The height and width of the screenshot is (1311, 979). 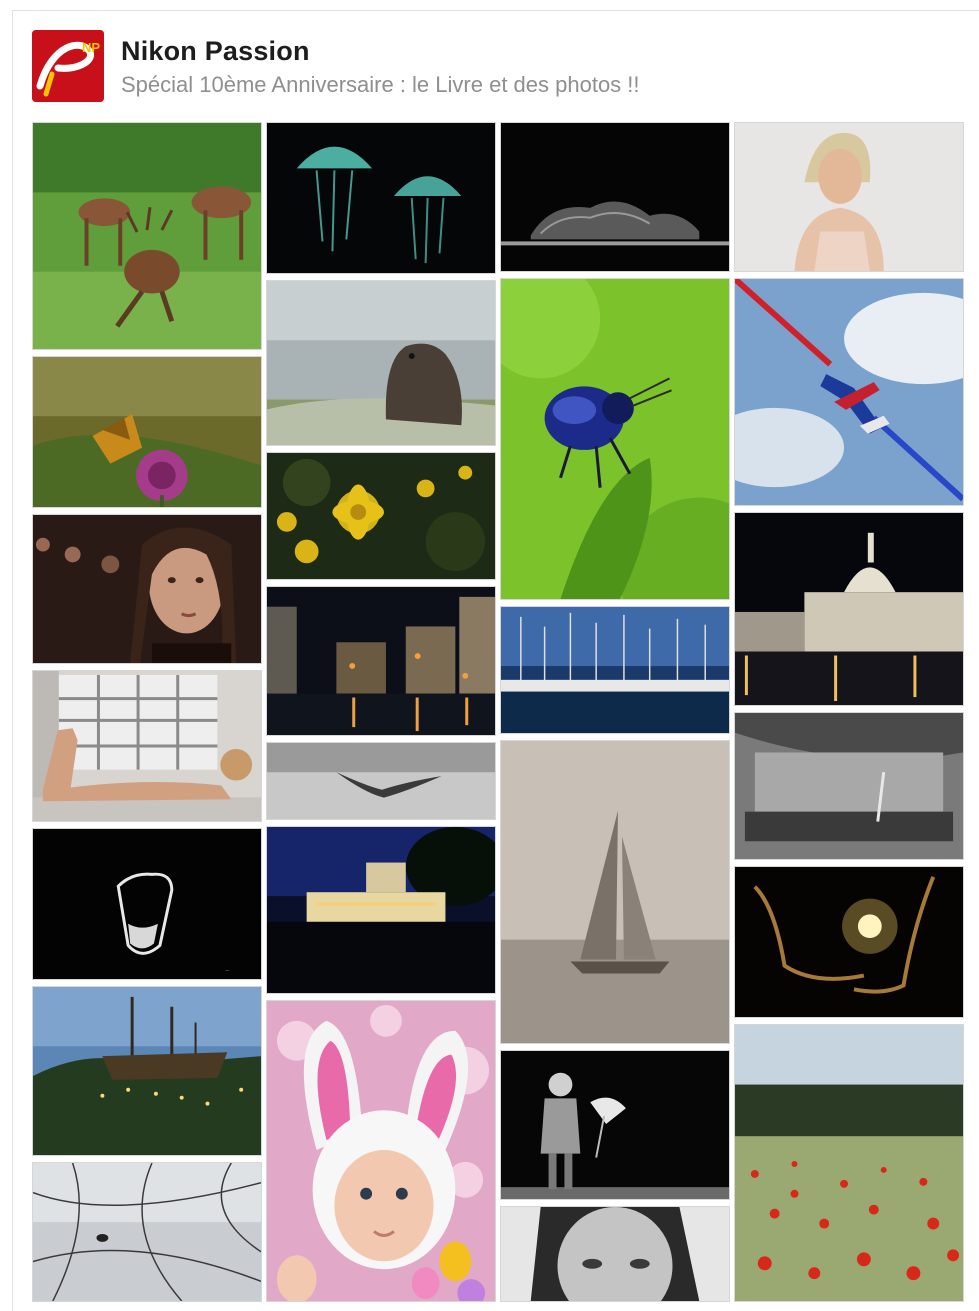 I want to click on photo-pirate-ship, so click(x=147, y=1071).